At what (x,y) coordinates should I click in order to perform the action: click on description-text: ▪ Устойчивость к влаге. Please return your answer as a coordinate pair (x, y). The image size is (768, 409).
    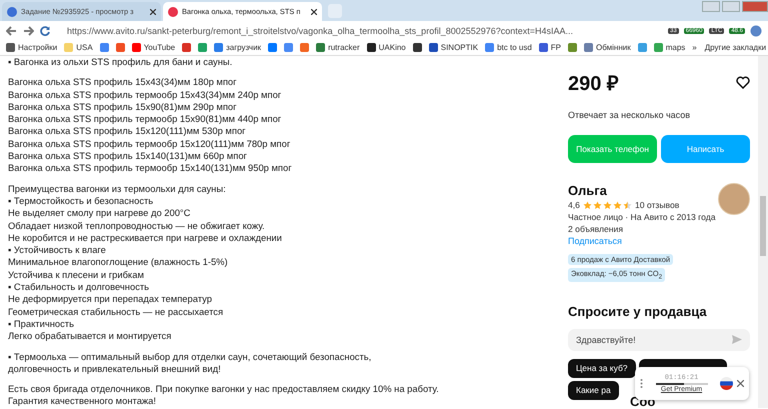
    Looking at the image, I should click on (57, 250).